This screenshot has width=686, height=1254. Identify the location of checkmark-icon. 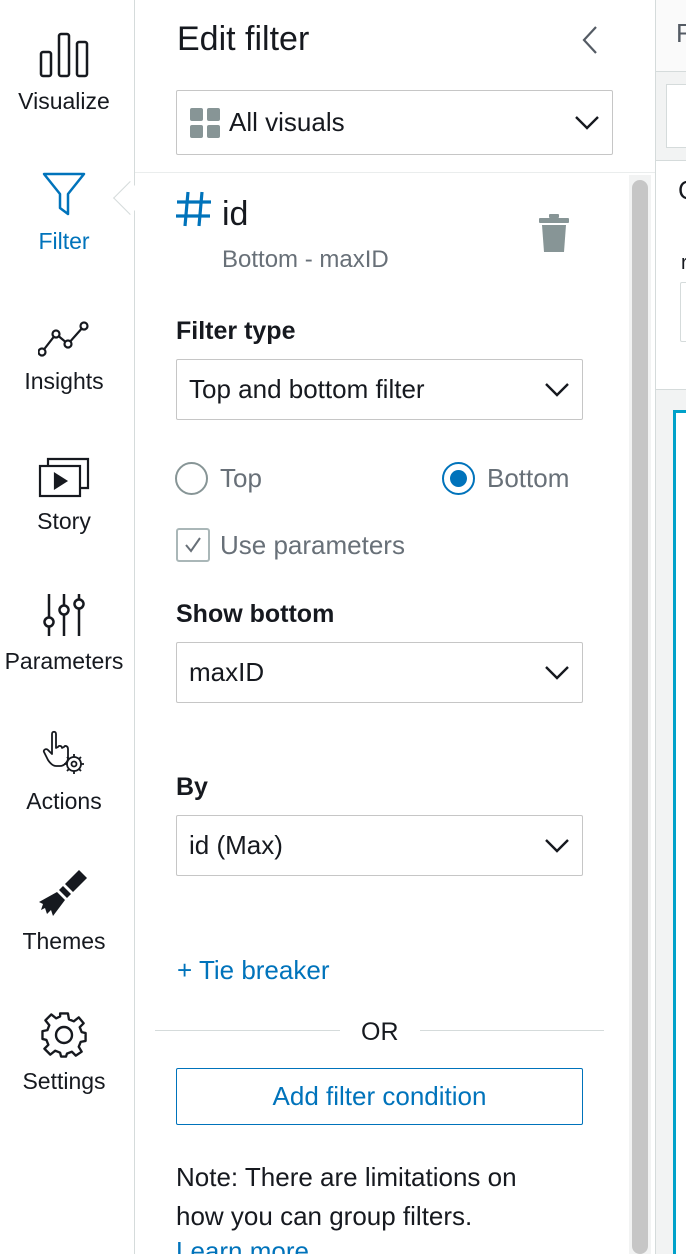
(193, 545).